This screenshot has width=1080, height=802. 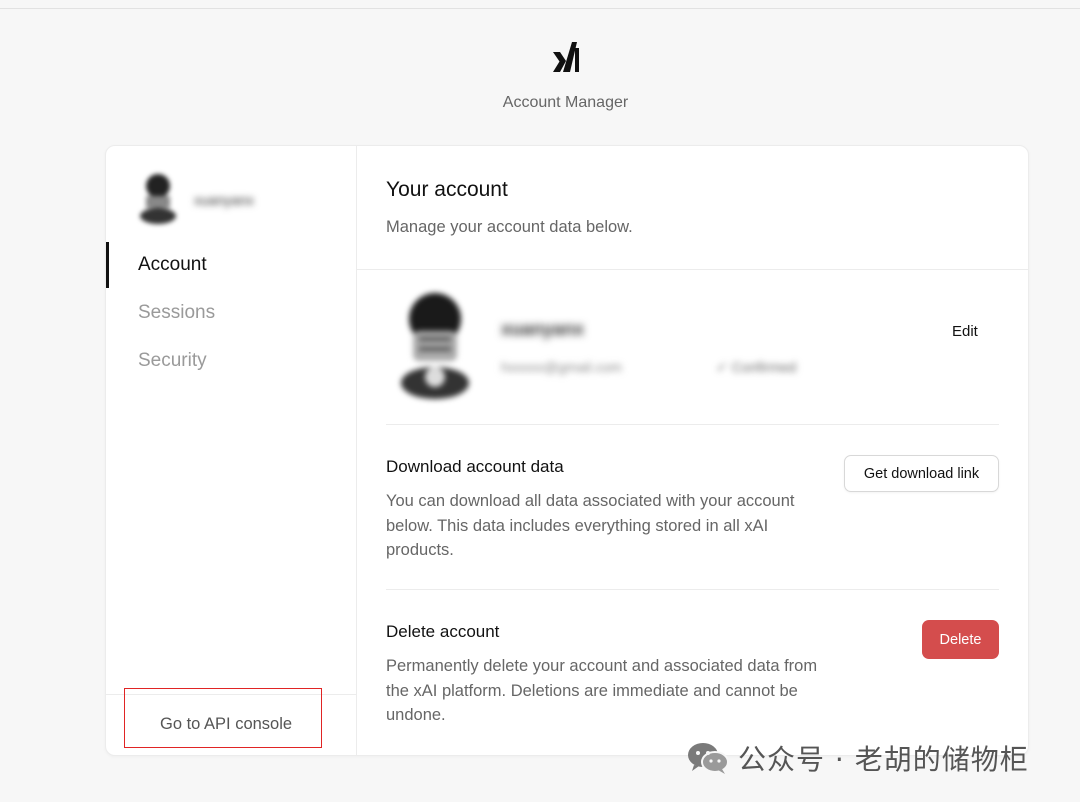 What do you see at coordinates (231, 265) in the screenshot?
I see `sidebar-item-account: Account` at bounding box center [231, 265].